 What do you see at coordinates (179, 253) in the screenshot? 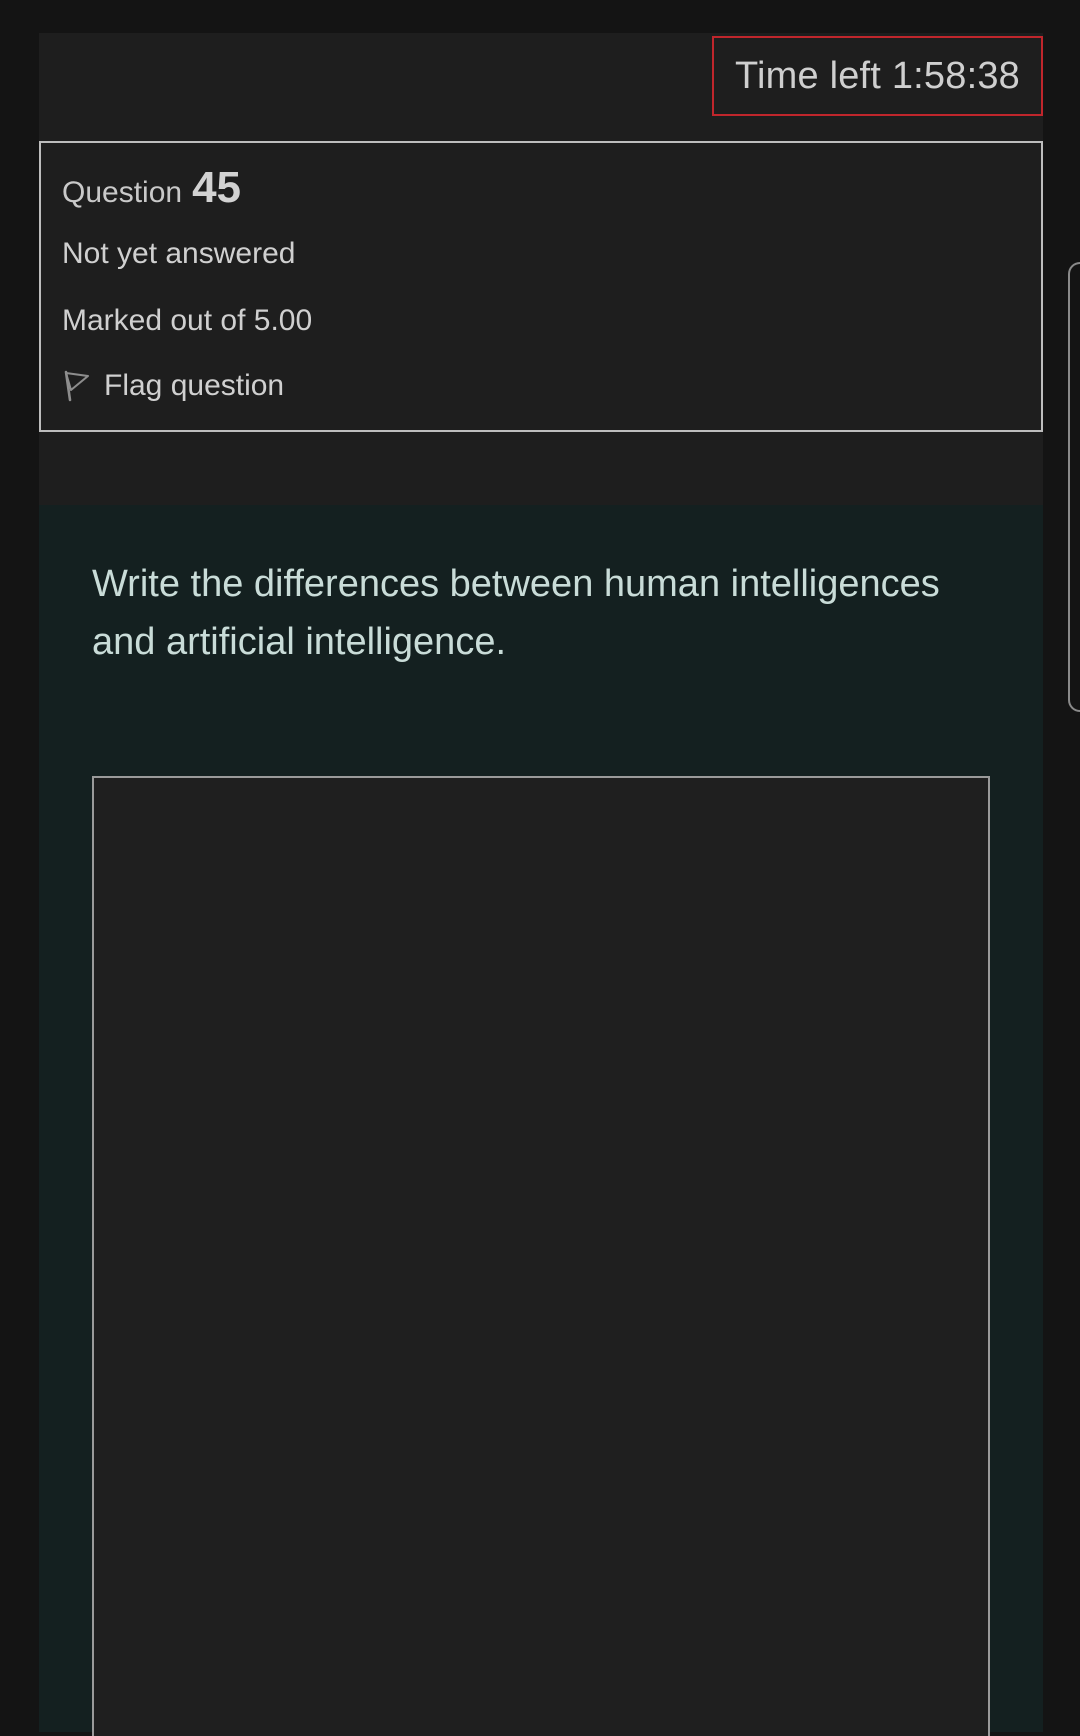
I see `question-status: Not yet answered` at bounding box center [179, 253].